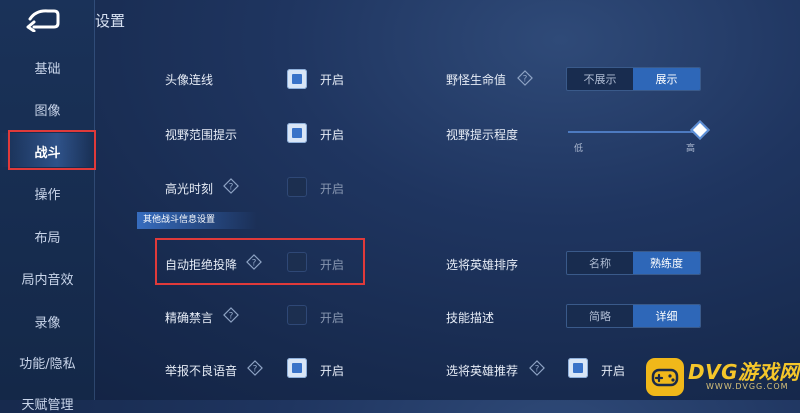 The width and height of the screenshot is (800, 413). I want to click on back-arrow-icon, so click(42, 19).